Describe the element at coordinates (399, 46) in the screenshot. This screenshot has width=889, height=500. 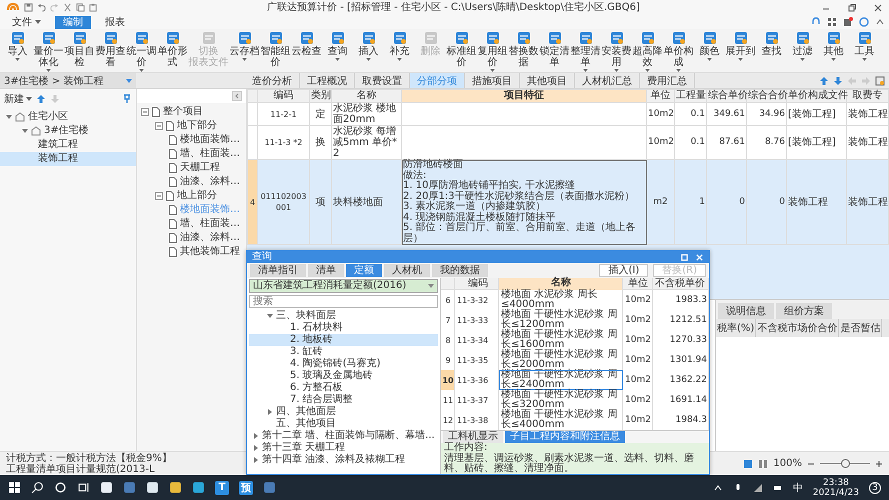
I see `toolbar-button: 补充` at that location.